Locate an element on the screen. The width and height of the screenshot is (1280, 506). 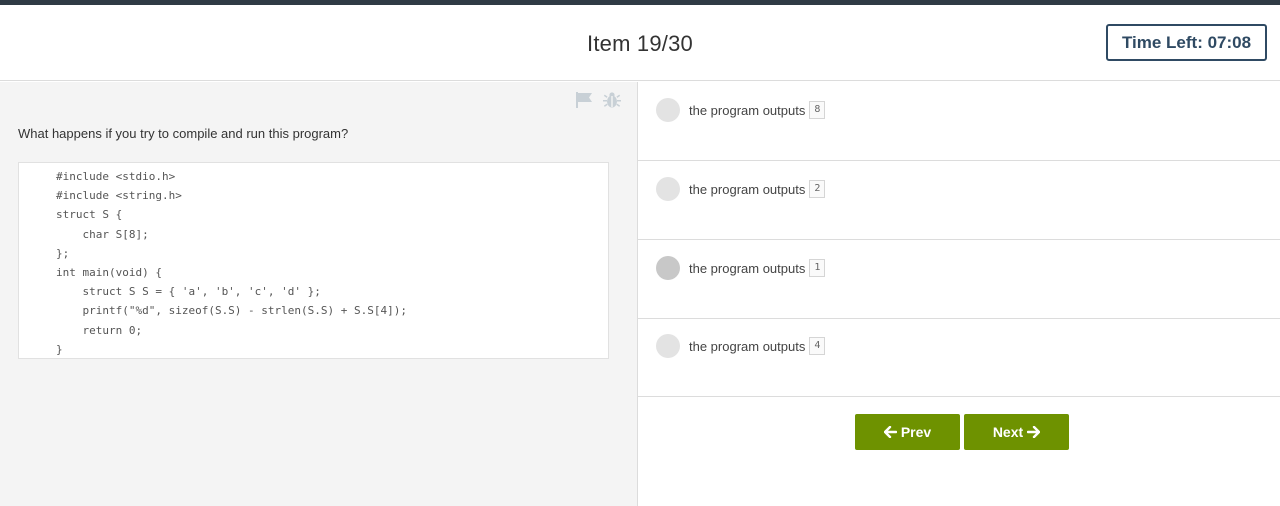
time-left-badge: Time Left: 07:08 is located at coordinates (1186, 42).